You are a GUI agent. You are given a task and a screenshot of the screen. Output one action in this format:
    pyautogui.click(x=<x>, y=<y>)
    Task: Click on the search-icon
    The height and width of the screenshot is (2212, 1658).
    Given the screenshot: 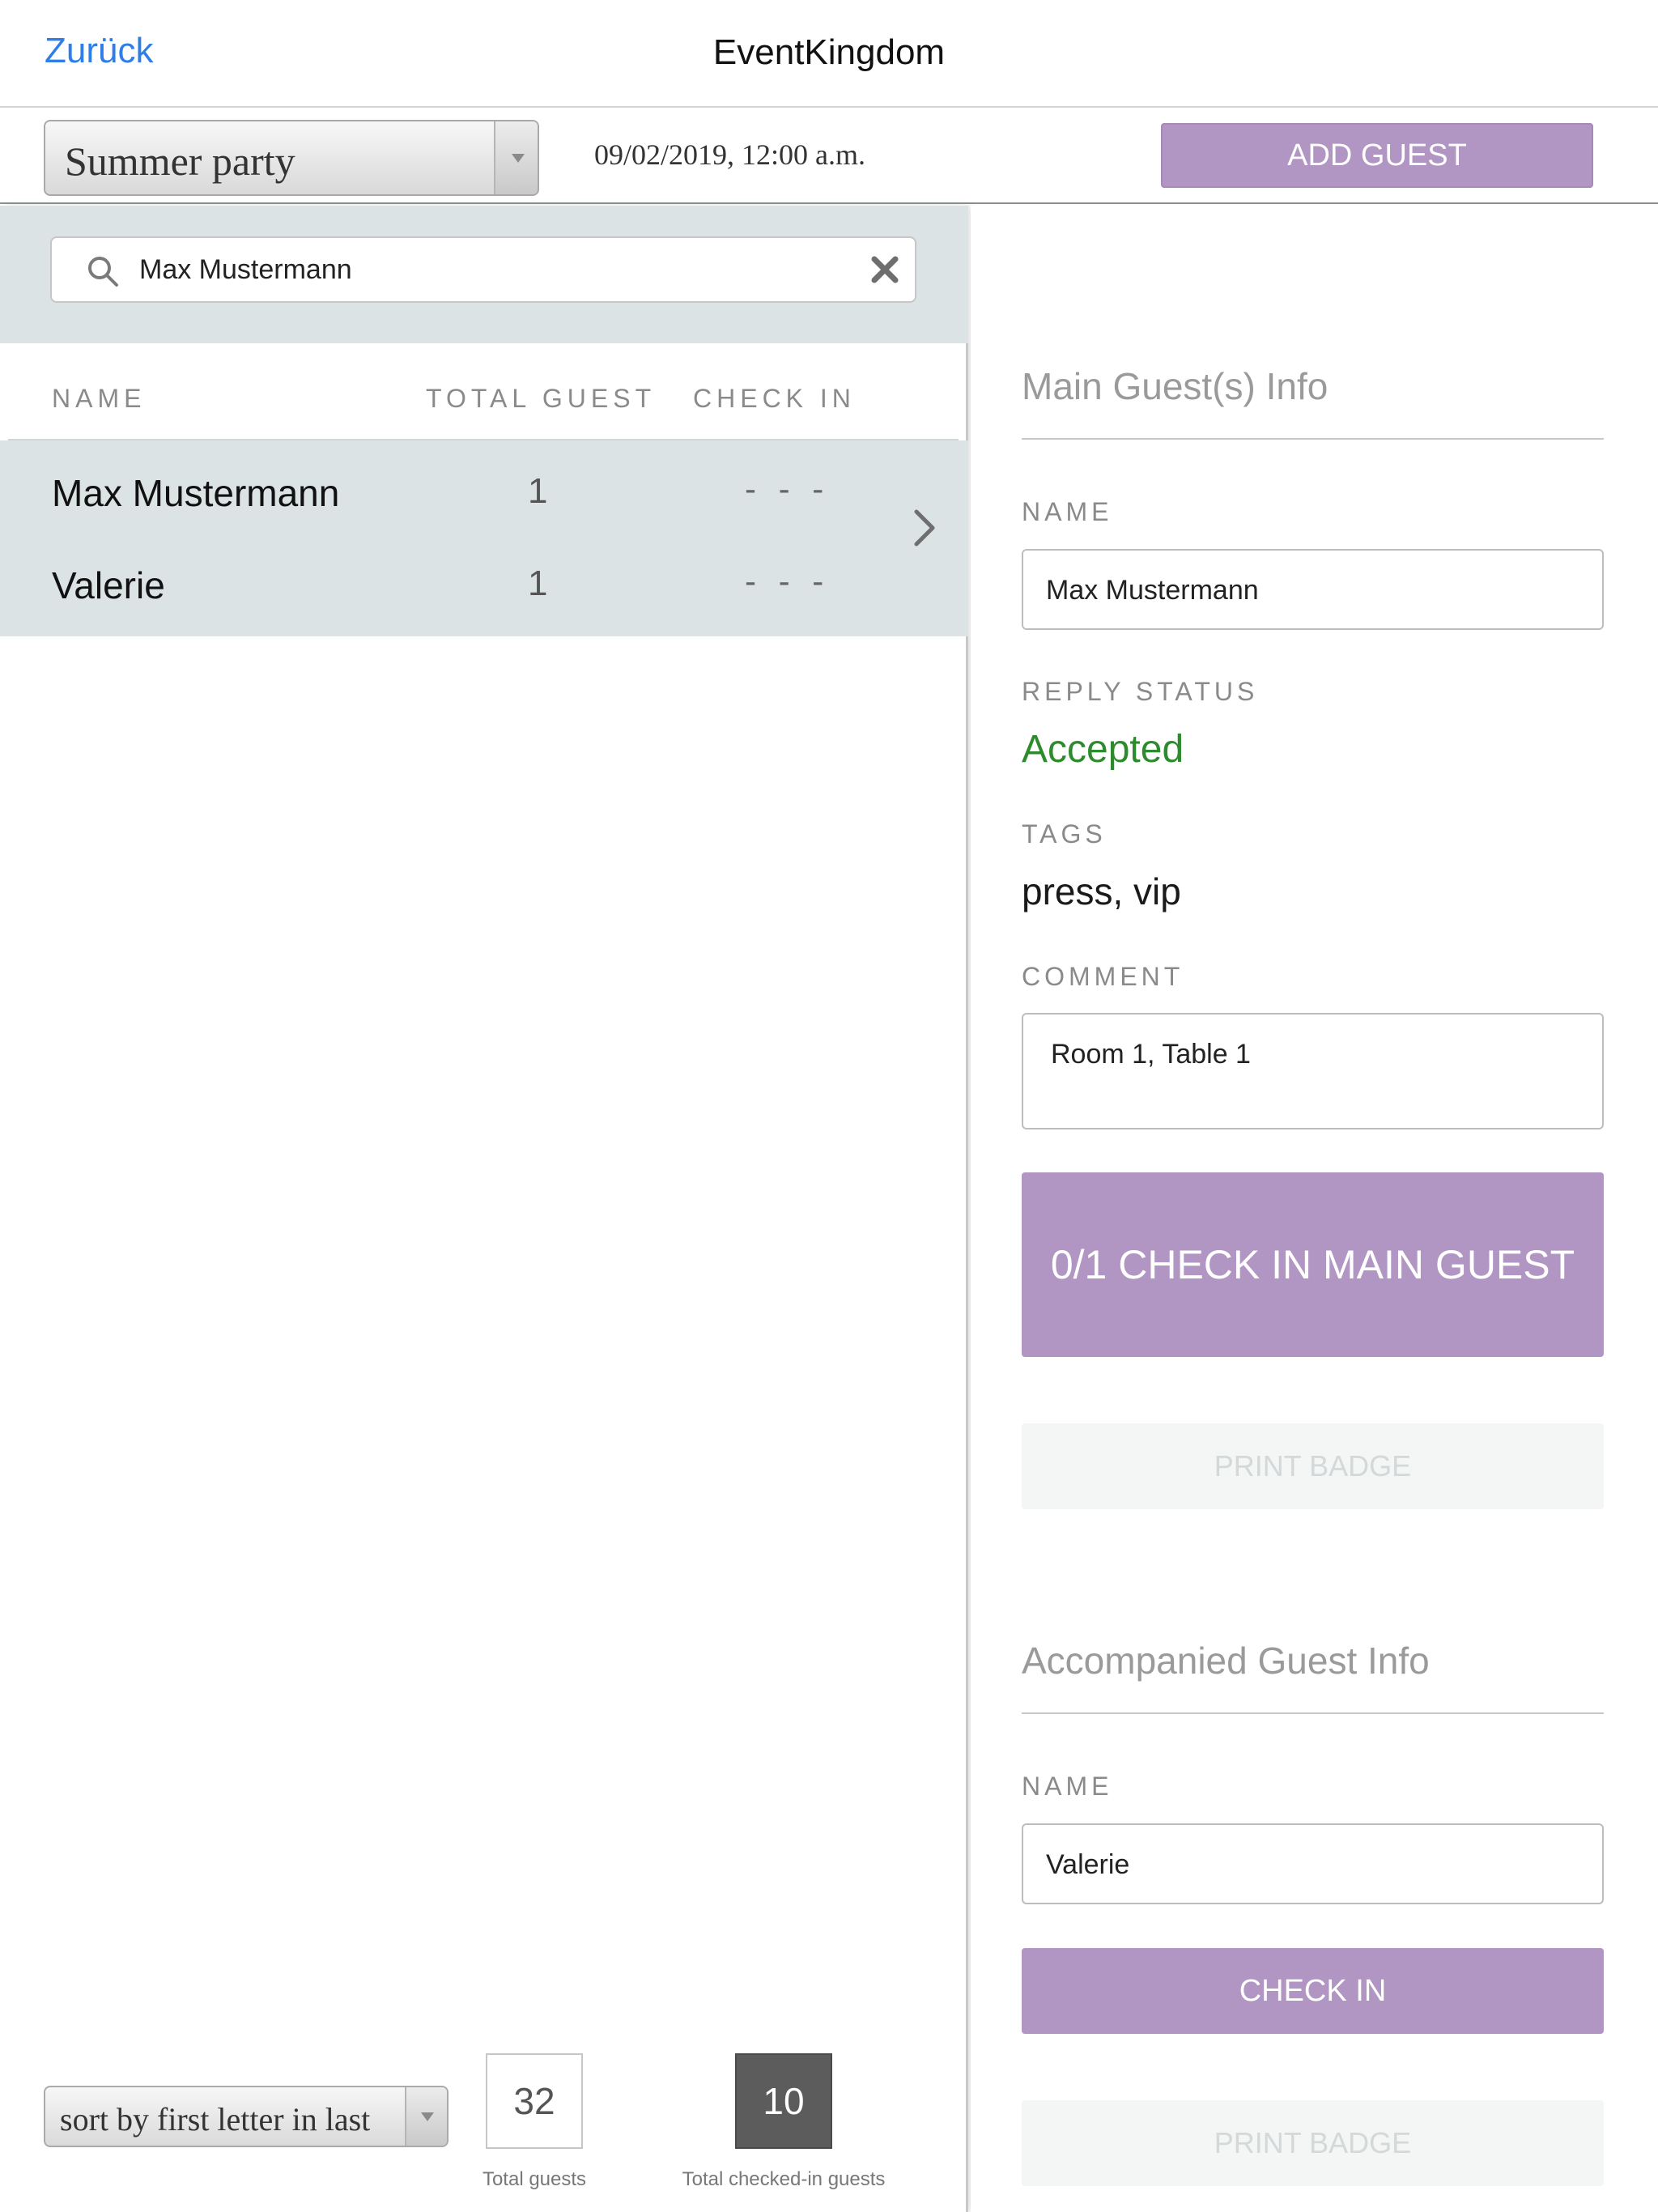 What is the action you would take?
    pyautogui.click(x=103, y=272)
    